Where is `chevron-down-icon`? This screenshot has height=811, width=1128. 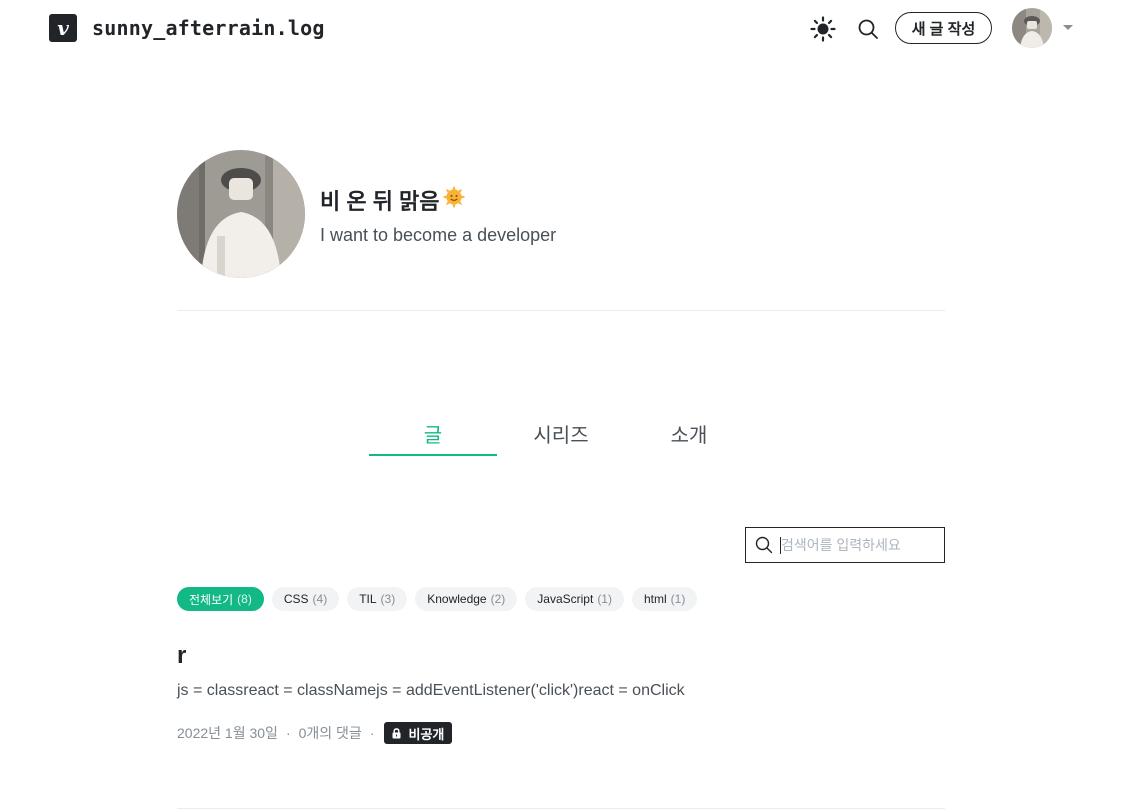
chevron-down-icon is located at coordinates (1068, 27).